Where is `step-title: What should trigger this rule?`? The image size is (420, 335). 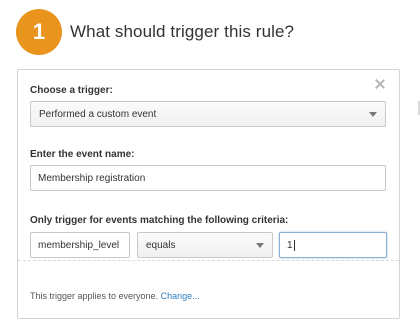
step-title: What should trigger this rule? is located at coordinates (182, 31).